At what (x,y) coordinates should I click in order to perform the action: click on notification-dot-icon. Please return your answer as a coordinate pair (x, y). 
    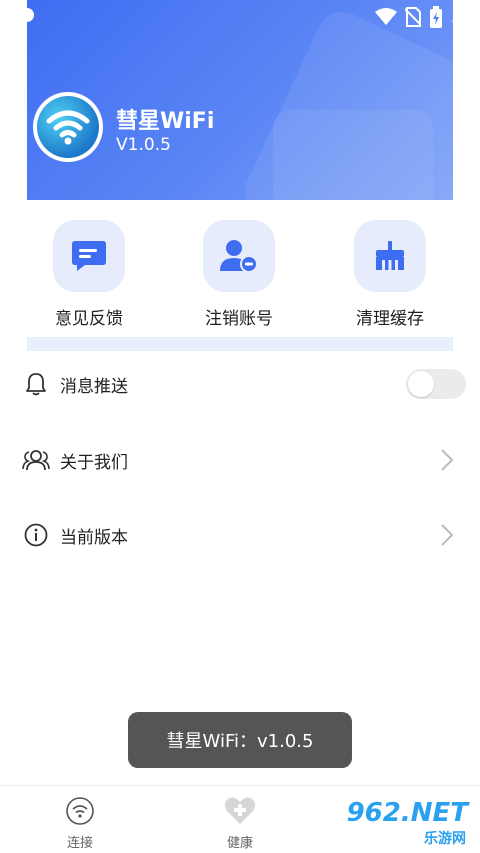
    Looking at the image, I should click on (27, 15).